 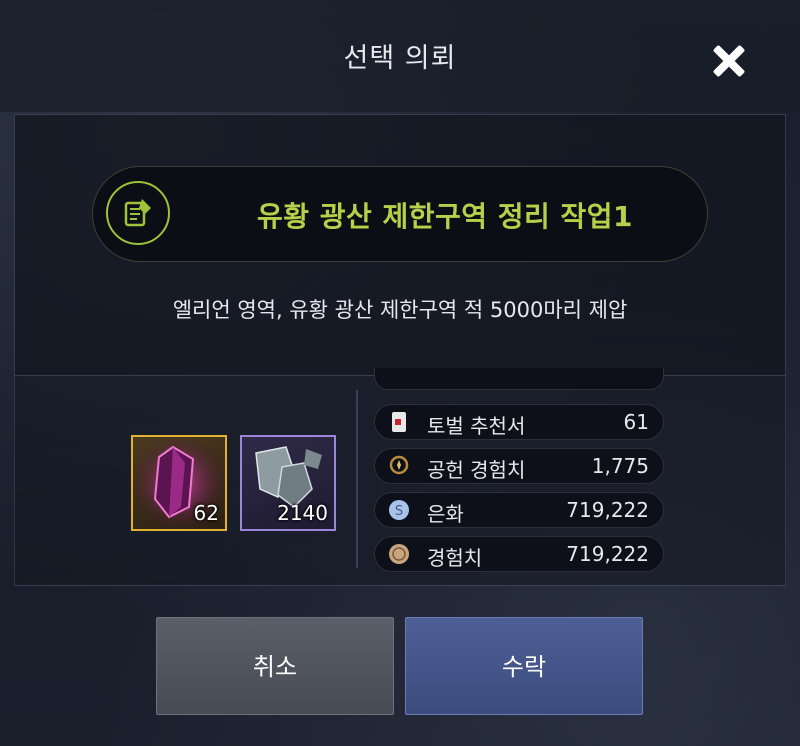 I want to click on subjugation-scroll-icon, so click(x=399, y=422).